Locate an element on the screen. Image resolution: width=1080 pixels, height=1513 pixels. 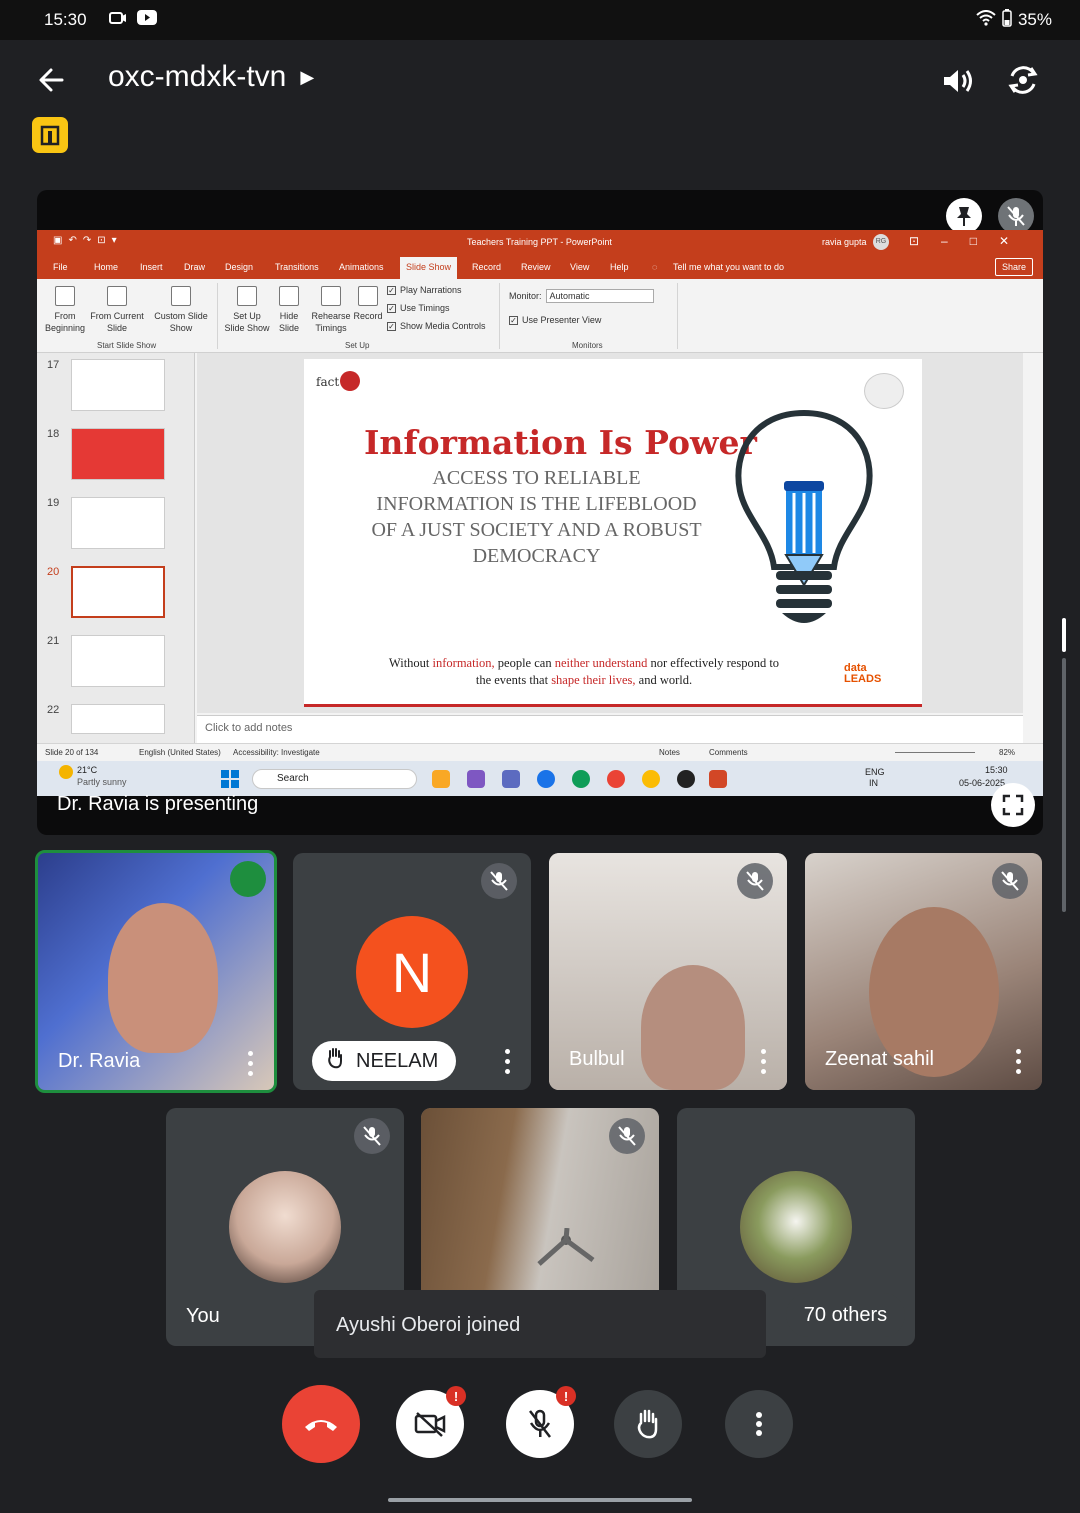
powerpoint-icon is located at coordinates (718, 779).